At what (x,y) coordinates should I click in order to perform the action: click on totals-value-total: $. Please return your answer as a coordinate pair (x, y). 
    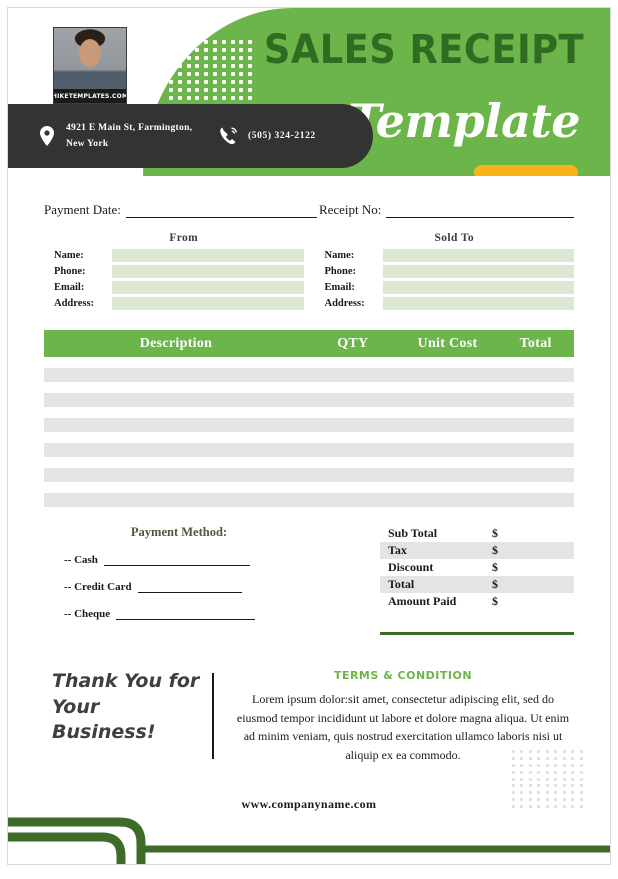
    Looking at the image, I should click on (533, 584).